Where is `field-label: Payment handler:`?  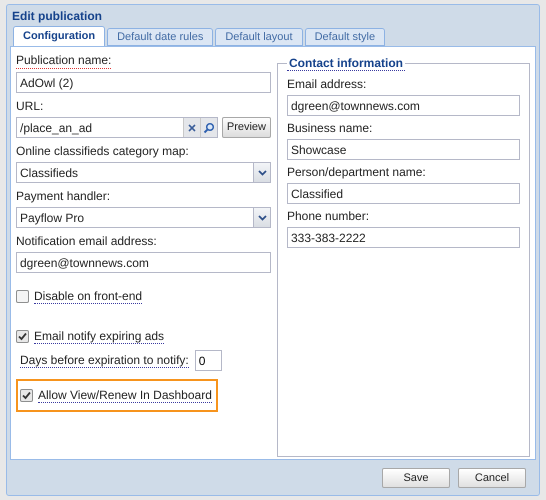
field-label: Payment handler: is located at coordinates (63, 196).